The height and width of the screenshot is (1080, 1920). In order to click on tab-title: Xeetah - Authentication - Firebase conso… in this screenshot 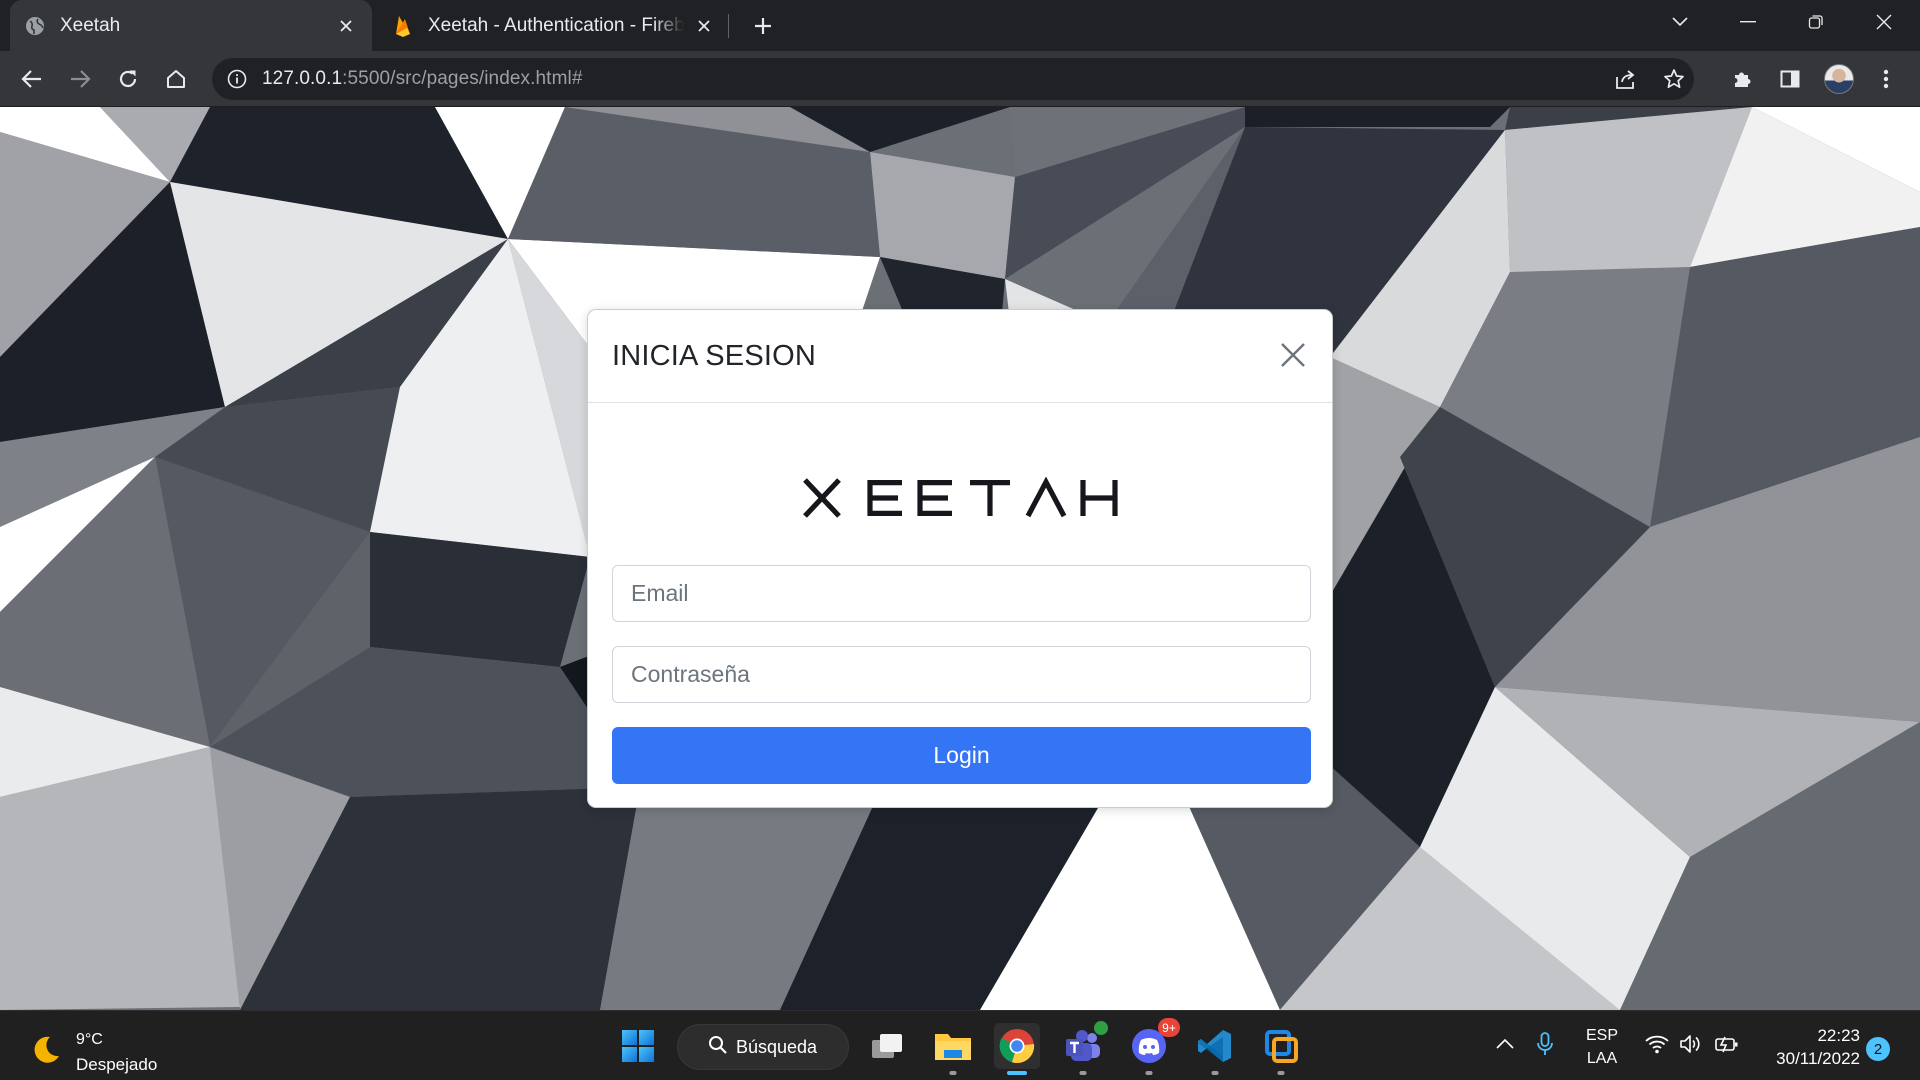, I will do `click(556, 25)`.